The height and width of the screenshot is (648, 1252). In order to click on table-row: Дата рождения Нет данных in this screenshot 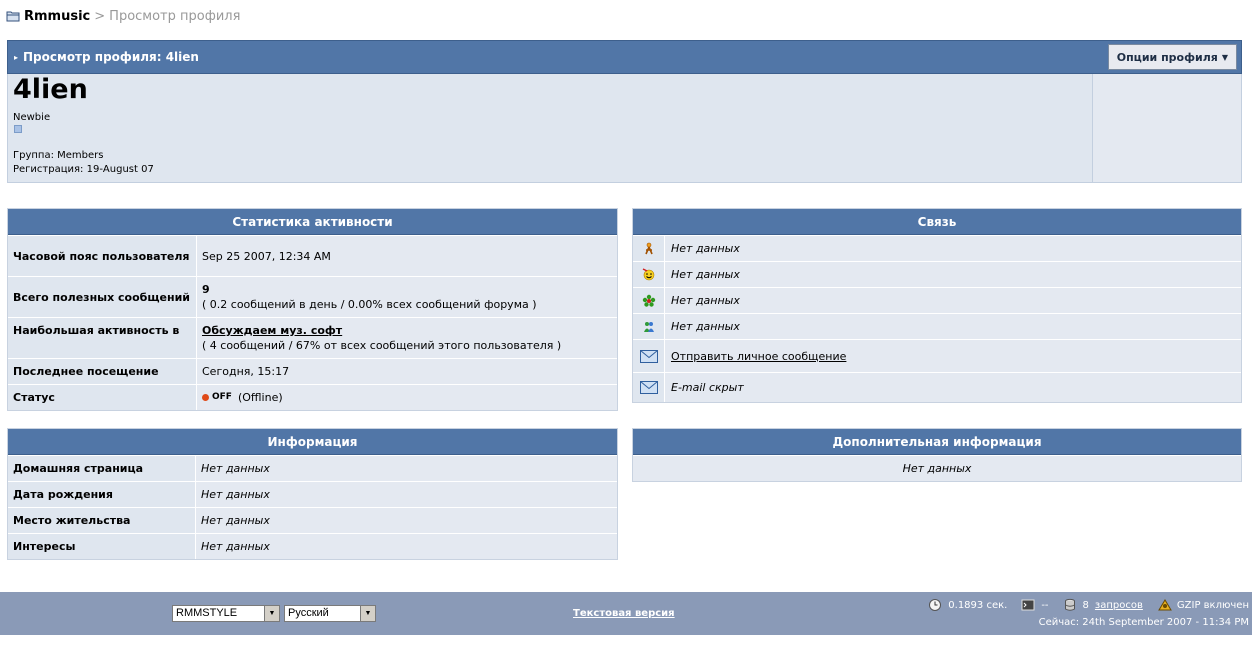, I will do `click(312, 494)`.